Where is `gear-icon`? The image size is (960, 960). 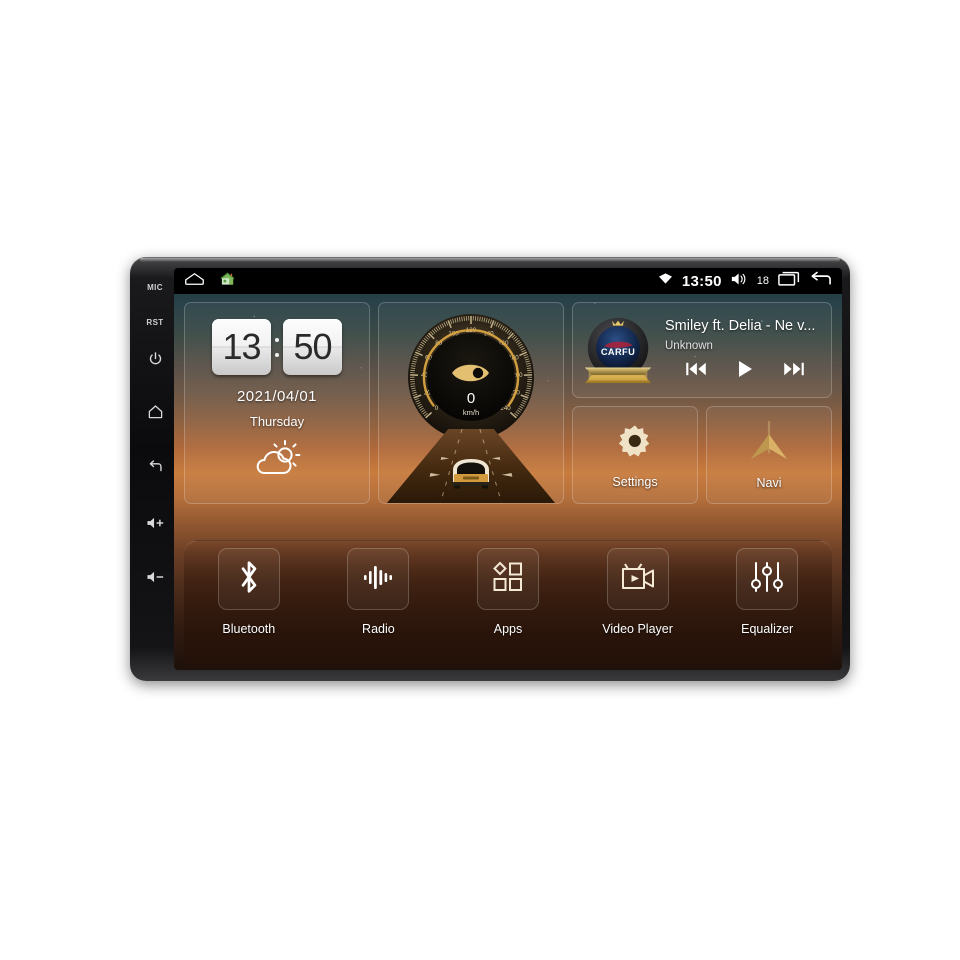
gear-icon is located at coordinates (635, 443).